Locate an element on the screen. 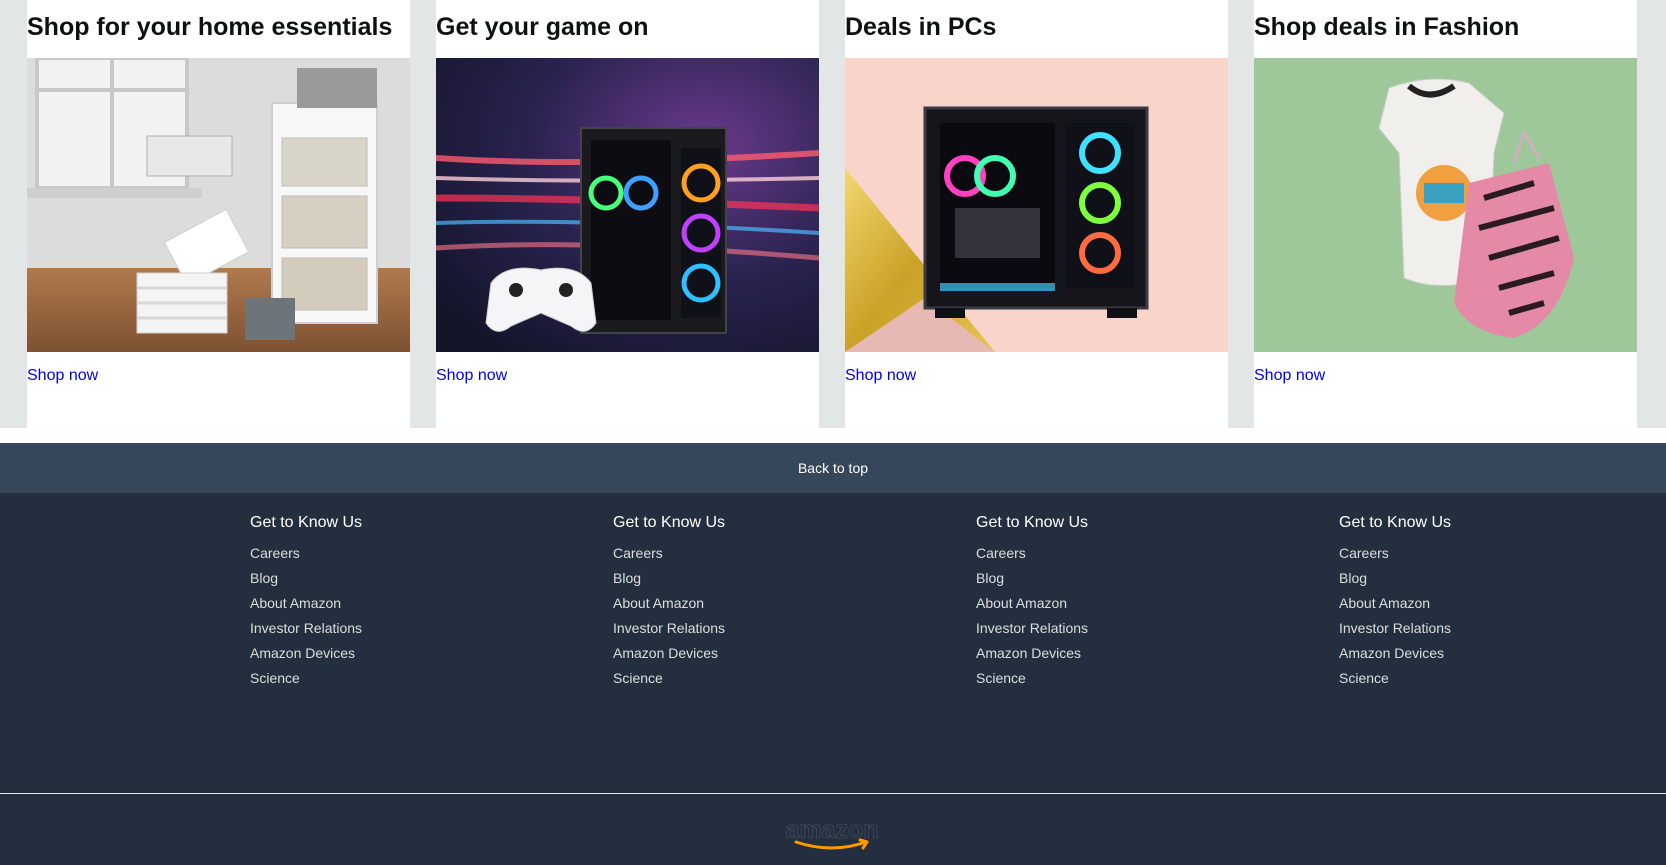 Image resolution: width=1666 pixels, height=865 pixels. fashion-clothes-illustration is located at coordinates (1445, 205).